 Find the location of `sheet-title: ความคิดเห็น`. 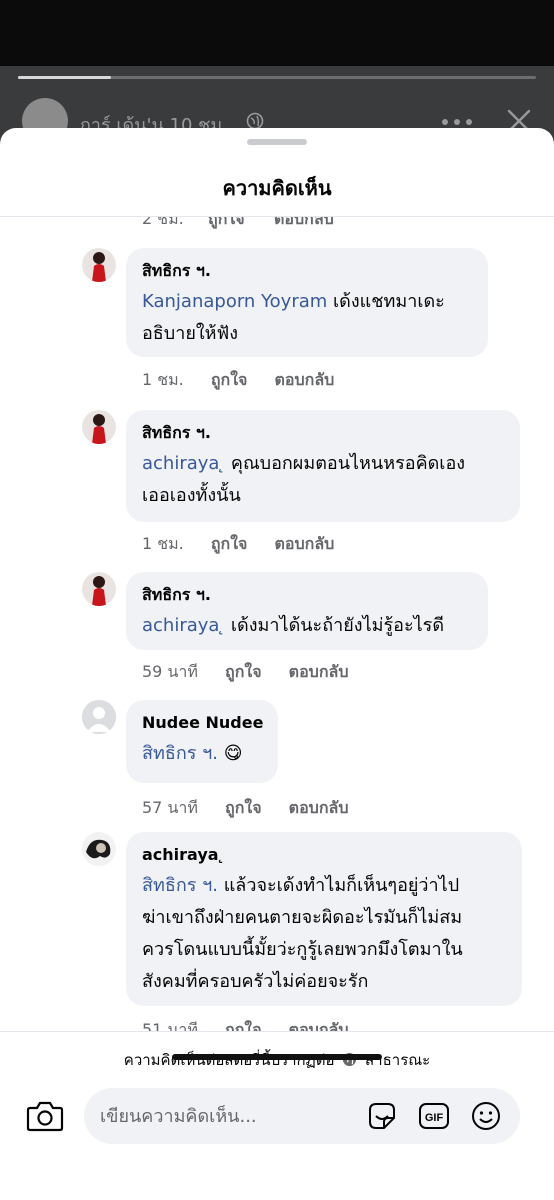

sheet-title: ความคิดเห็น is located at coordinates (277, 188).